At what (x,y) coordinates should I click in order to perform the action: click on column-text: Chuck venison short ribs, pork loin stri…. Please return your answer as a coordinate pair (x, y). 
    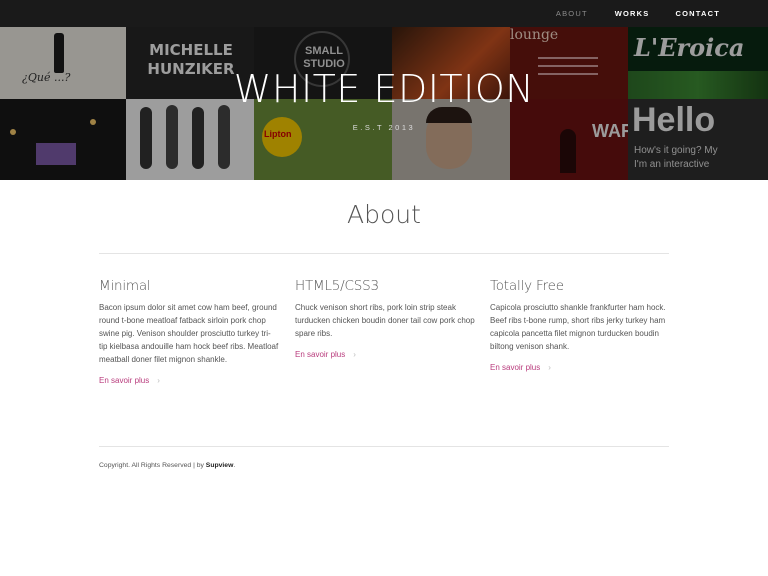
    Looking at the image, I should click on (385, 320).